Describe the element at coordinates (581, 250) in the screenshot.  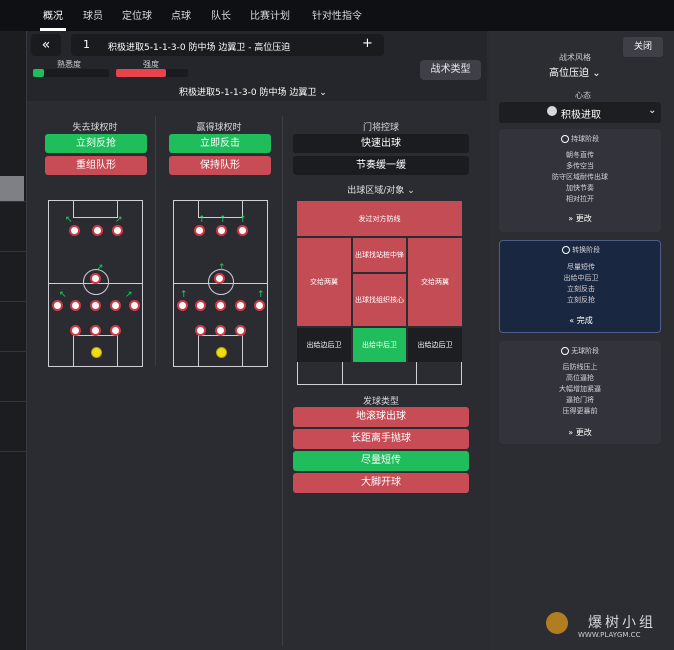
I see `phase-title: 转换阶段` at that location.